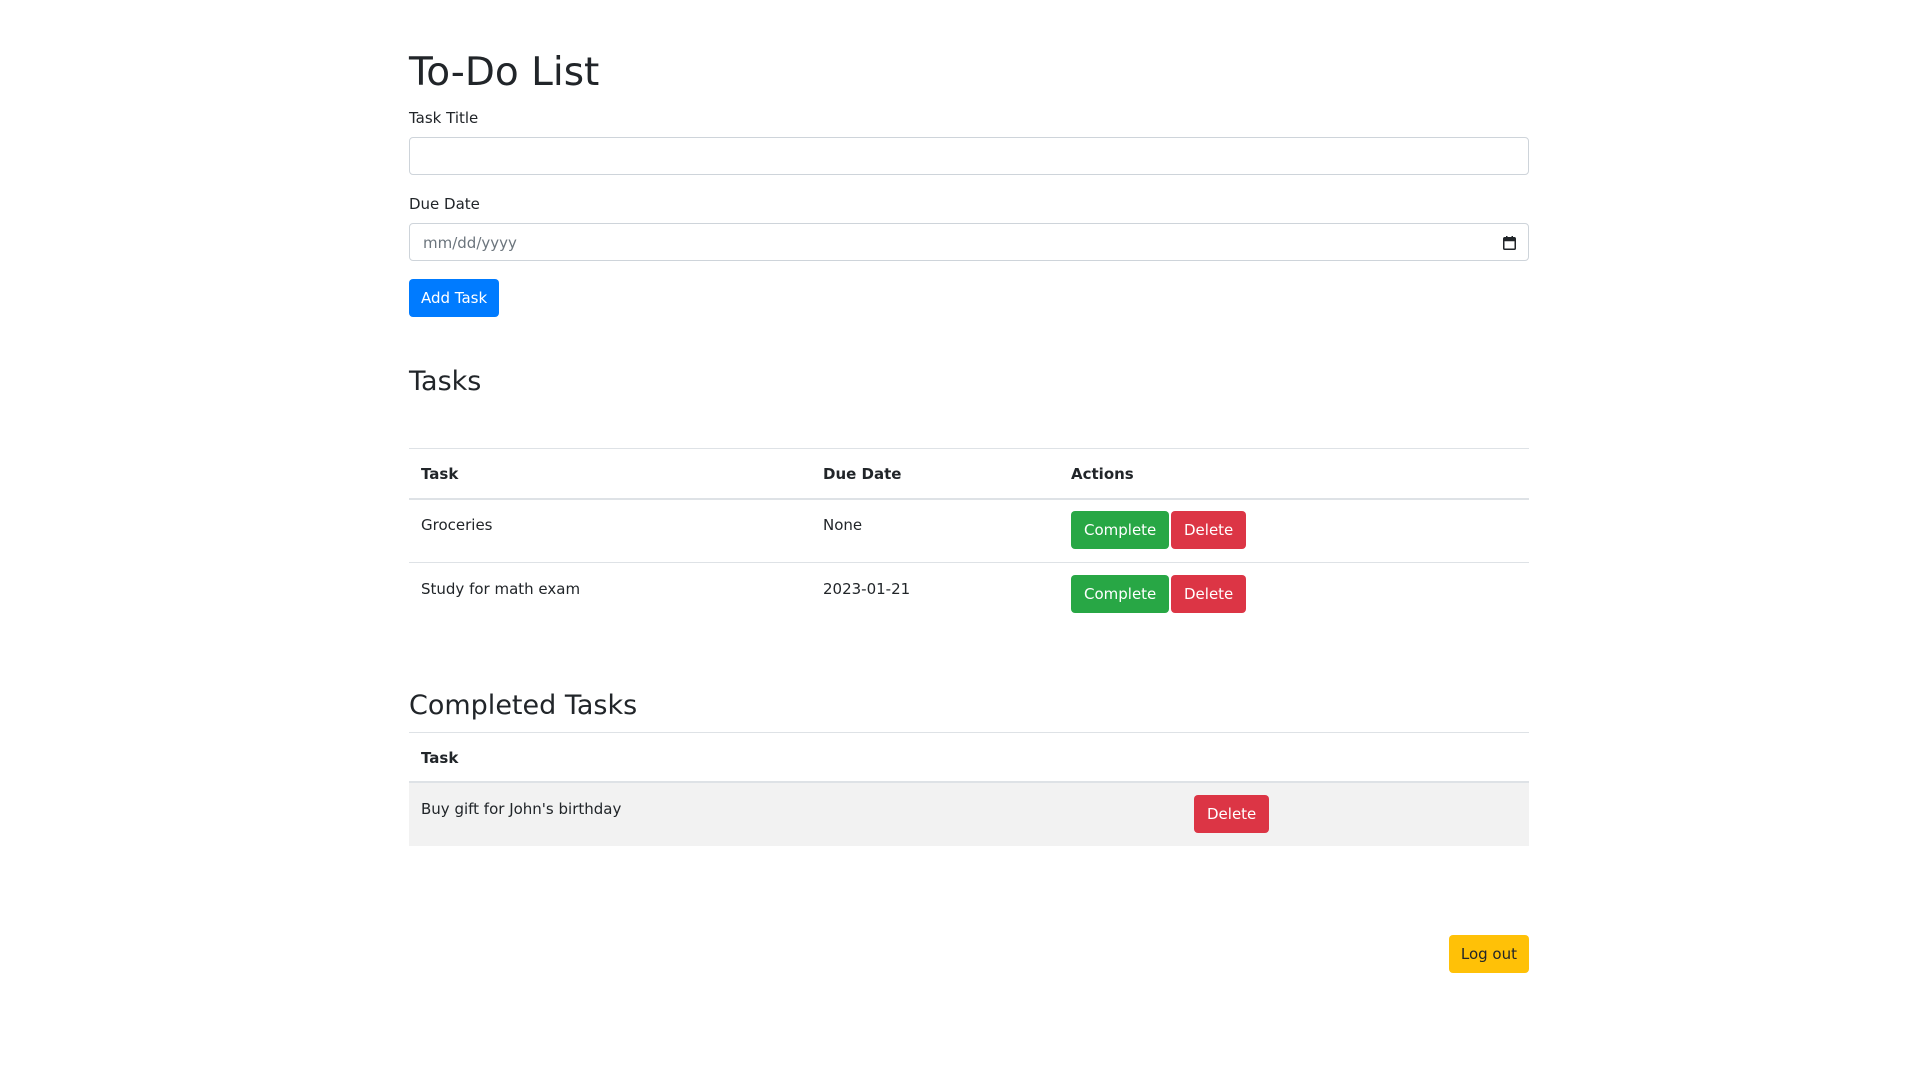  I want to click on completed-task-name: Buy gift for John's birthday, so click(521, 809).